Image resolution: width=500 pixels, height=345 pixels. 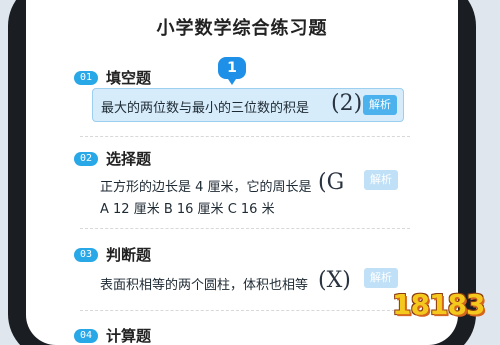 I want to click on page-title: 小学数学综合练习题, so click(x=242, y=28).